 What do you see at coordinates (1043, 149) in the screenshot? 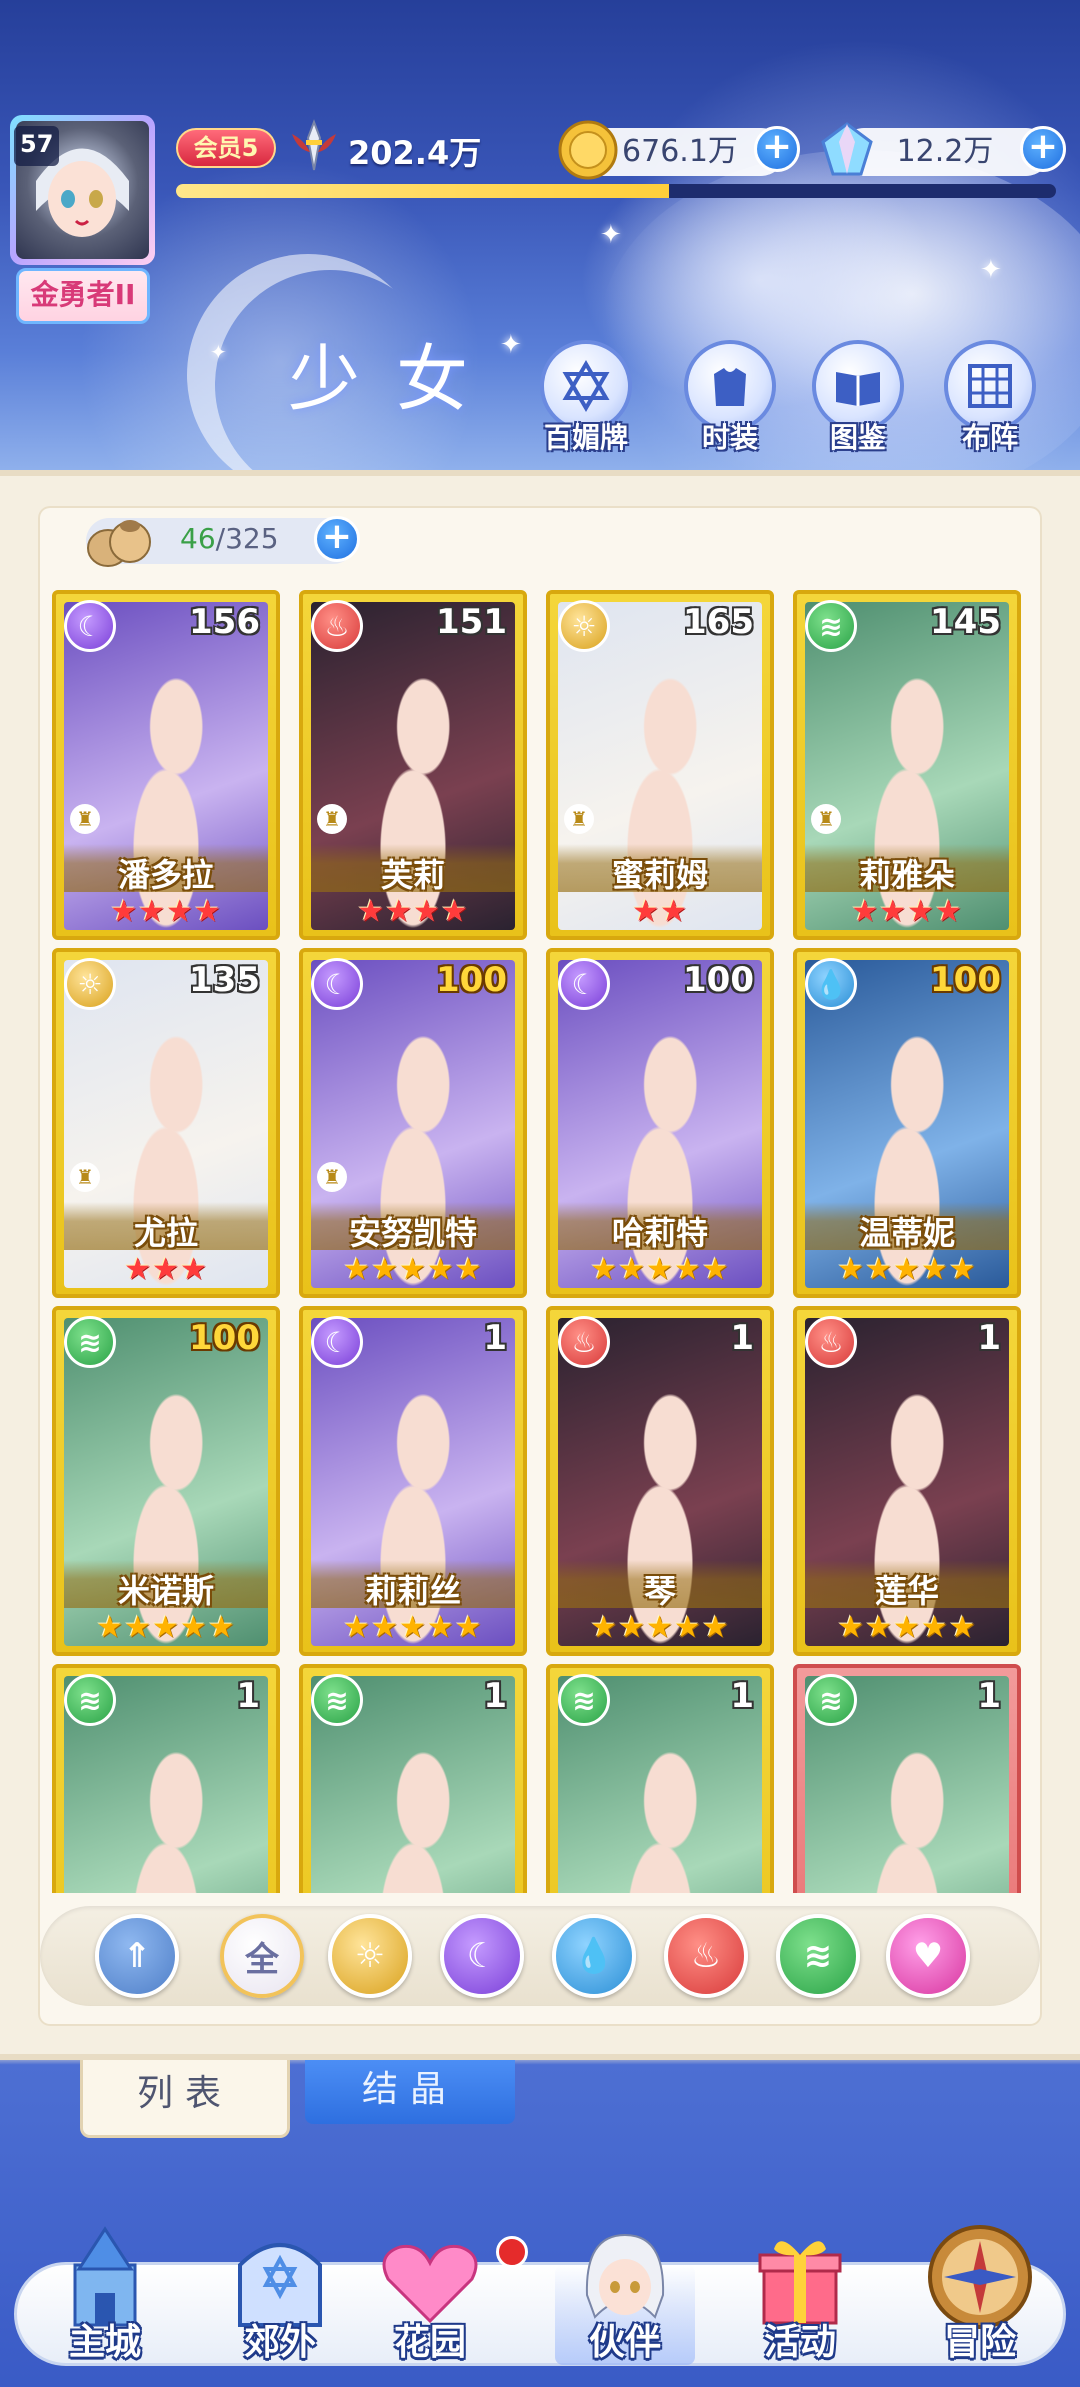
I see `add-gem-button: +` at bounding box center [1043, 149].